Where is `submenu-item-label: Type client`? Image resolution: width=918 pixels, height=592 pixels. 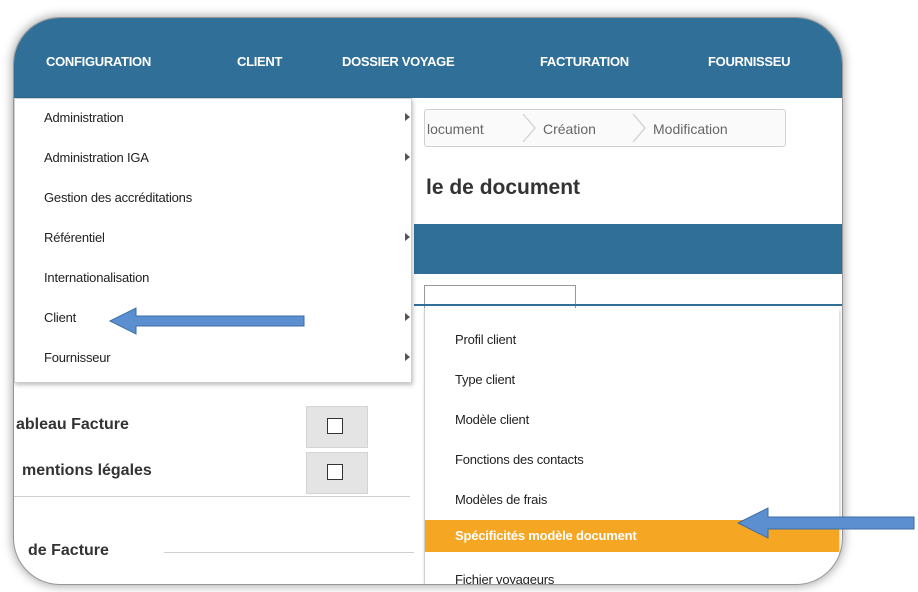
submenu-item-label: Type client is located at coordinates (485, 379).